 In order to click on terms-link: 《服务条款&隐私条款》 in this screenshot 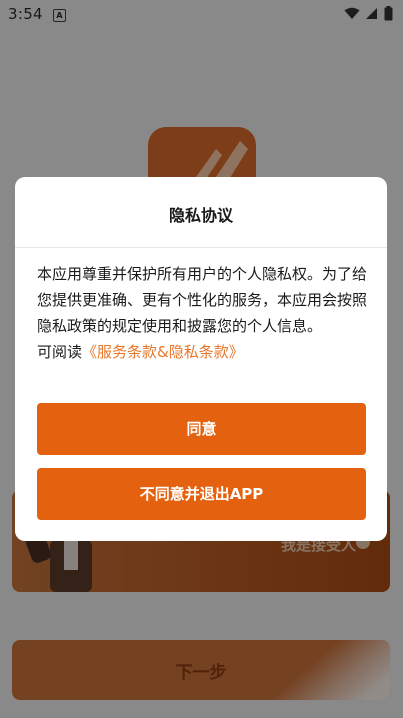, I will do `click(163, 352)`.